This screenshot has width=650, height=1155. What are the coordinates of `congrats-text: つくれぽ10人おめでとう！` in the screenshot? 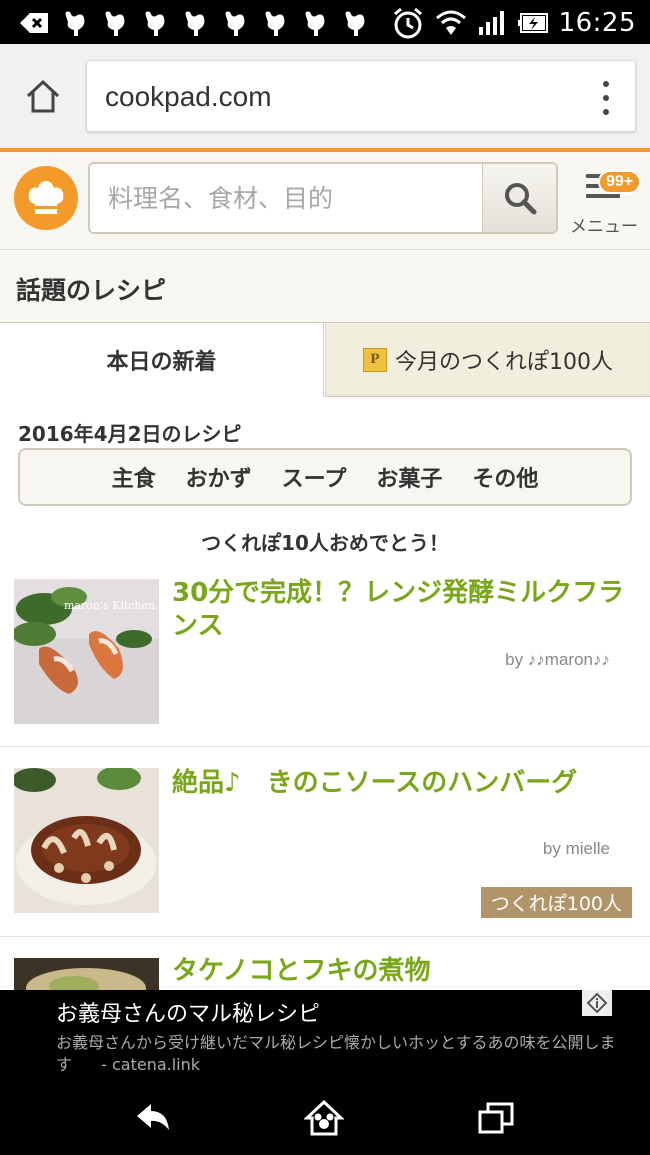 It's located at (325, 543).